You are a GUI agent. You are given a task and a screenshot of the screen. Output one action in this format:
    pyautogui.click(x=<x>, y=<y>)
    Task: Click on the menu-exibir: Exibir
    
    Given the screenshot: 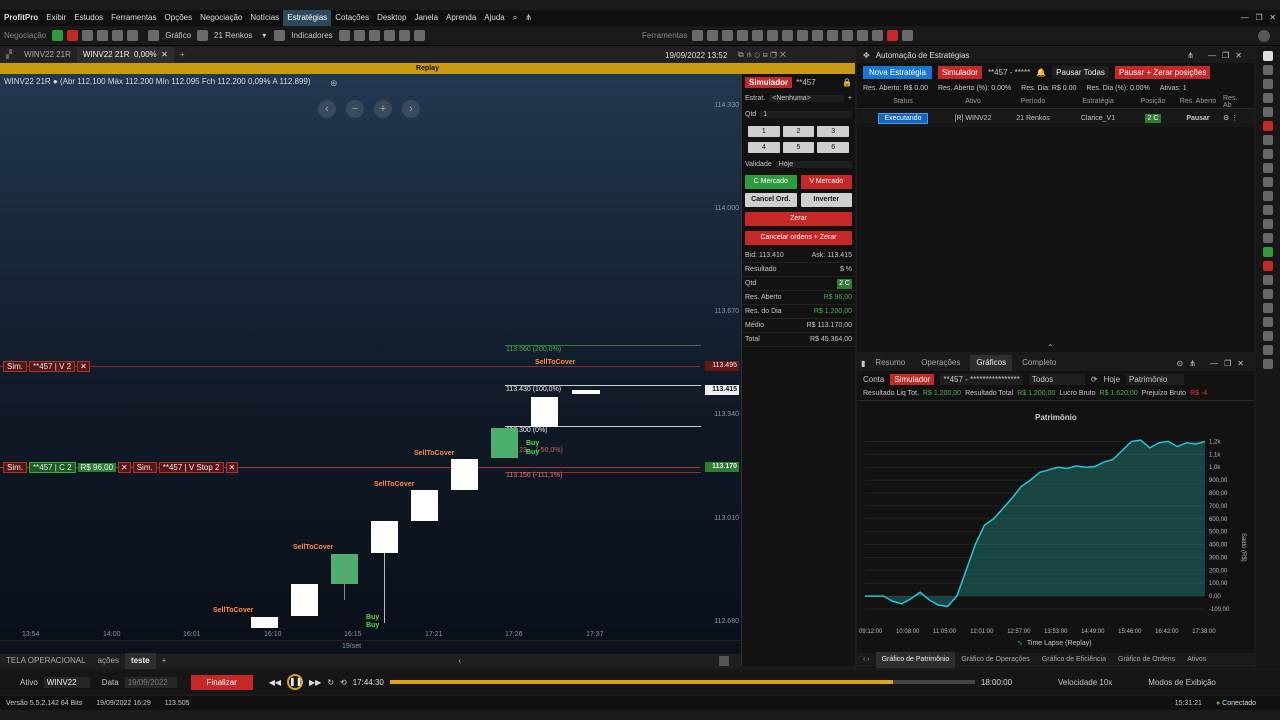 What is the action you would take?
    pyautogui.click(x=56, y=18)
    